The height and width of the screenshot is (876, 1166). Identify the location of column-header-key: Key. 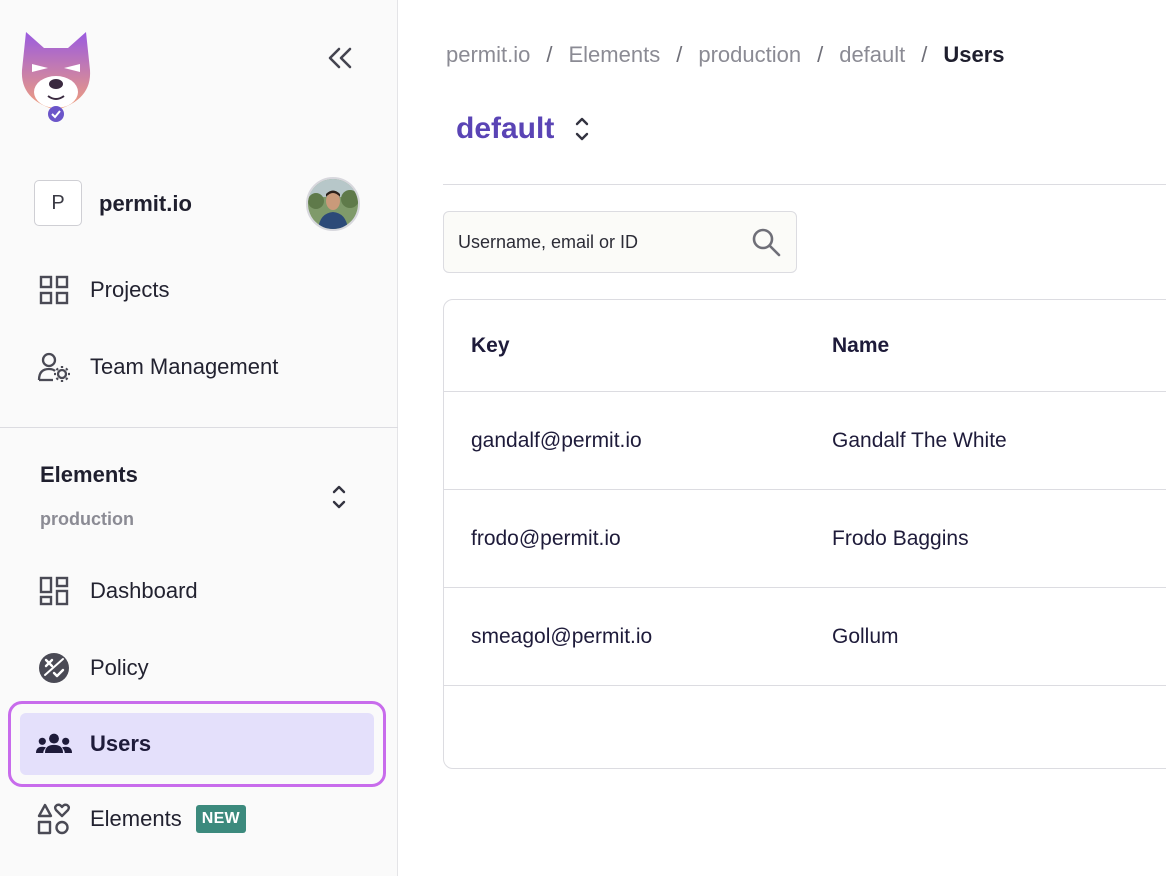
(490, 345).